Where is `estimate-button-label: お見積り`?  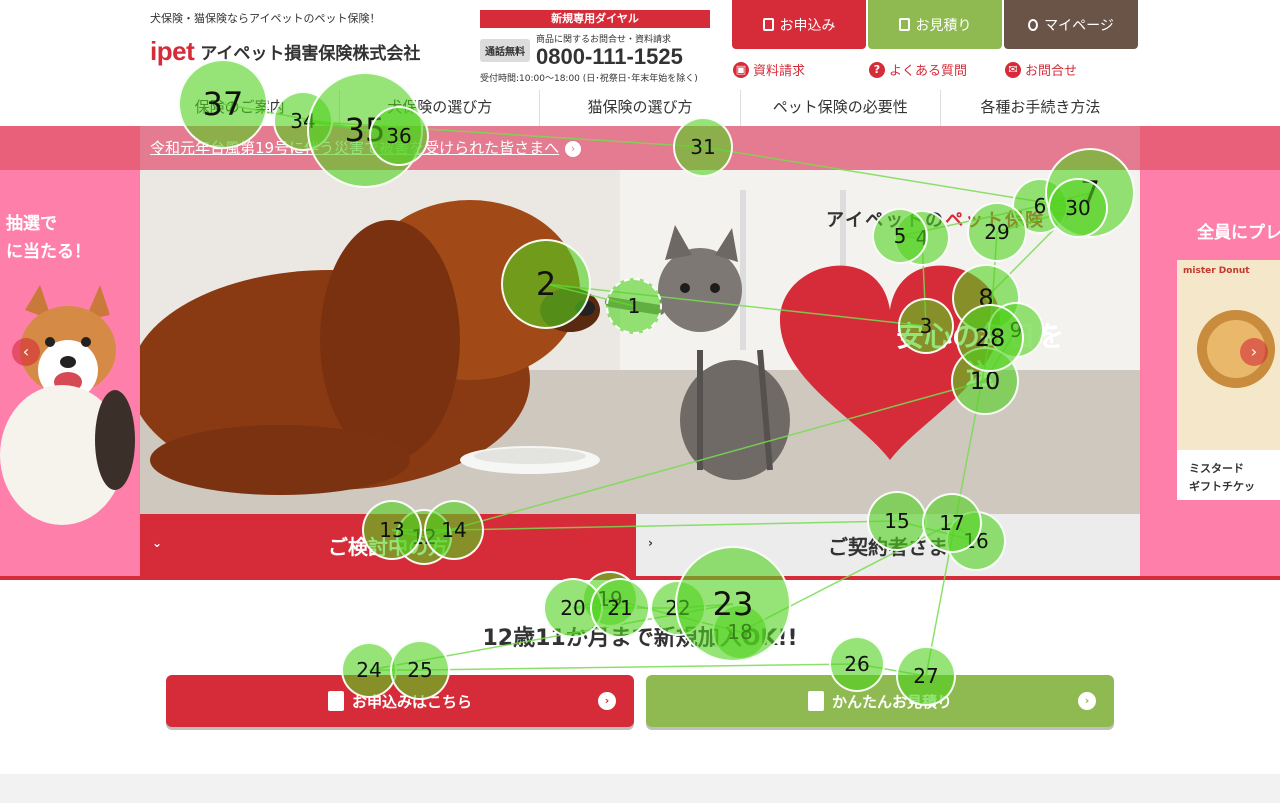 estimate-button-label: お見積り is located at coordinates (943, 25).